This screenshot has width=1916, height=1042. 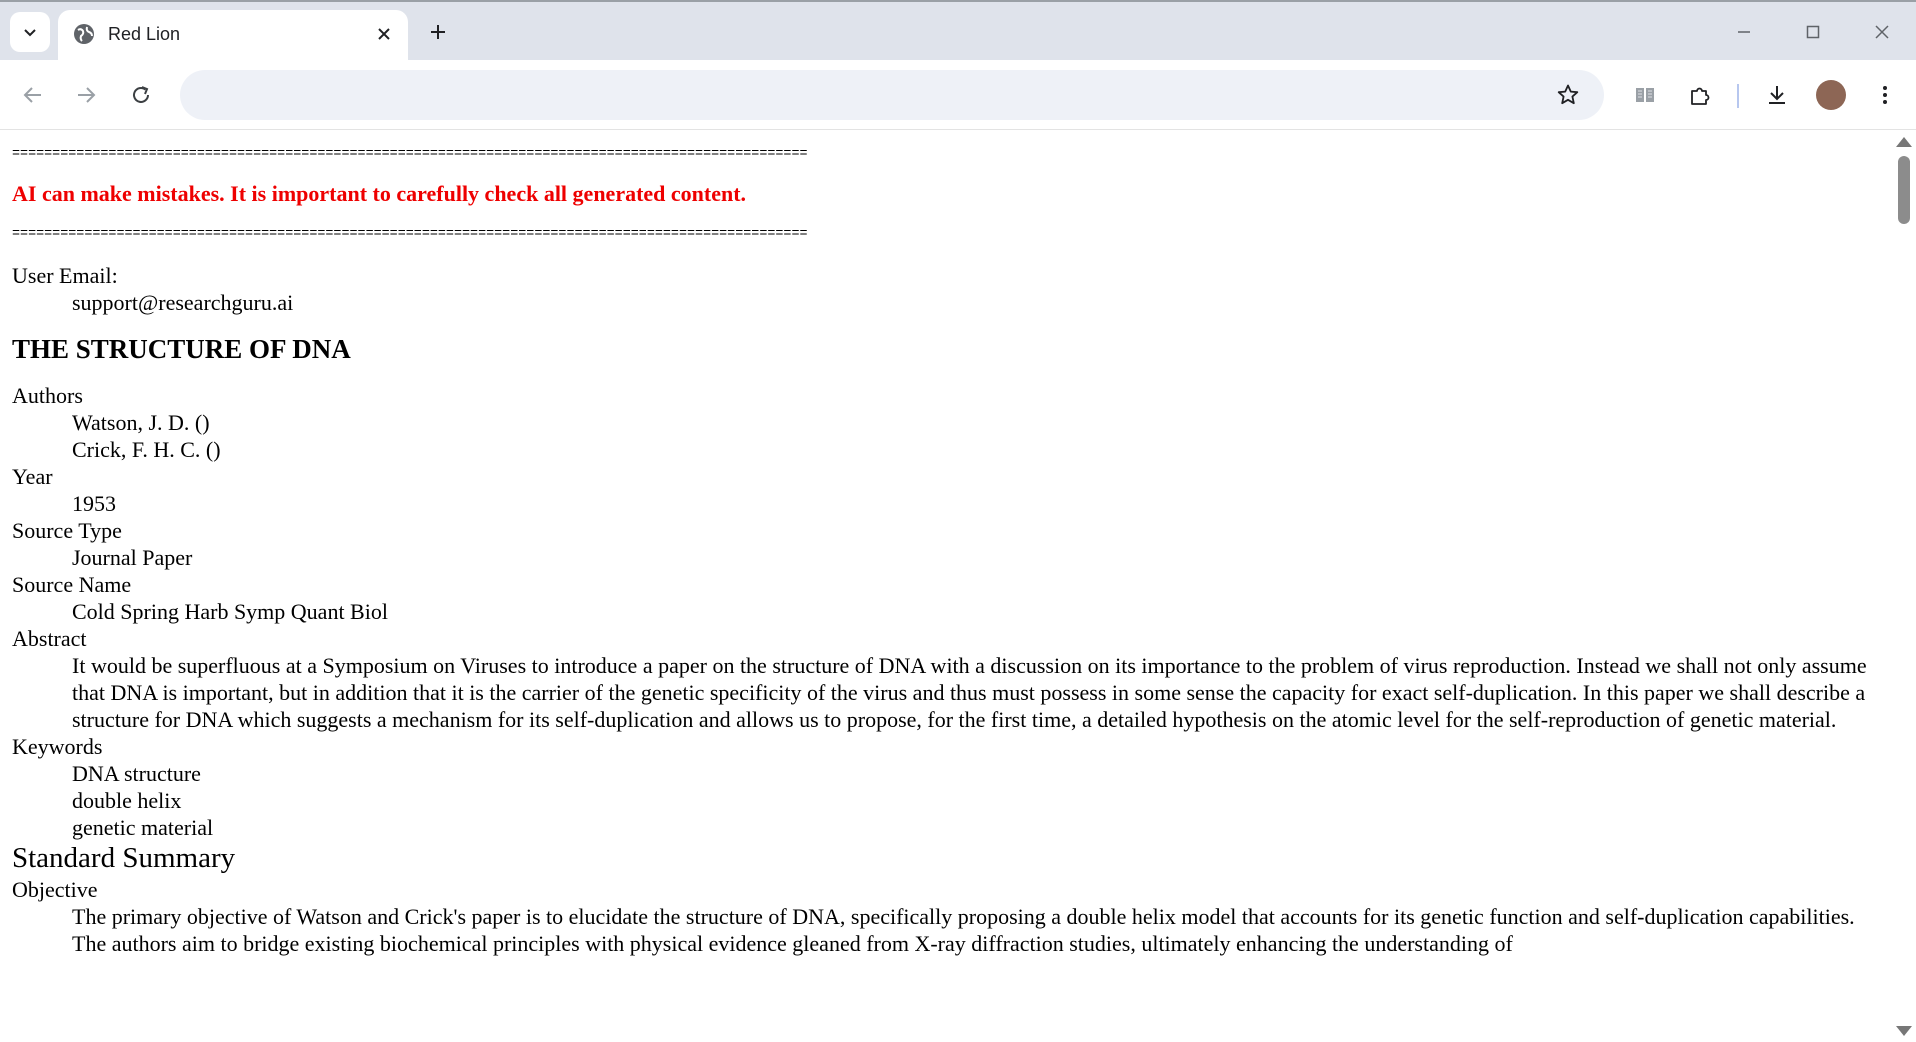 I want to click on more-vert-icon, so click(x=1885, y=95).